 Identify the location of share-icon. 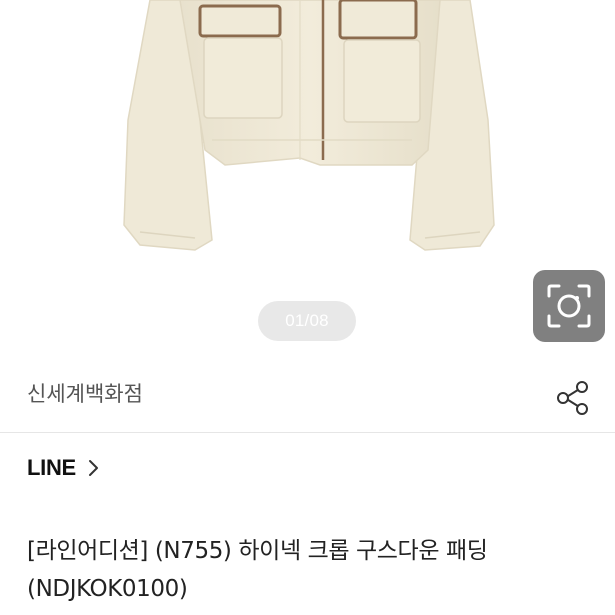
(572, 398).